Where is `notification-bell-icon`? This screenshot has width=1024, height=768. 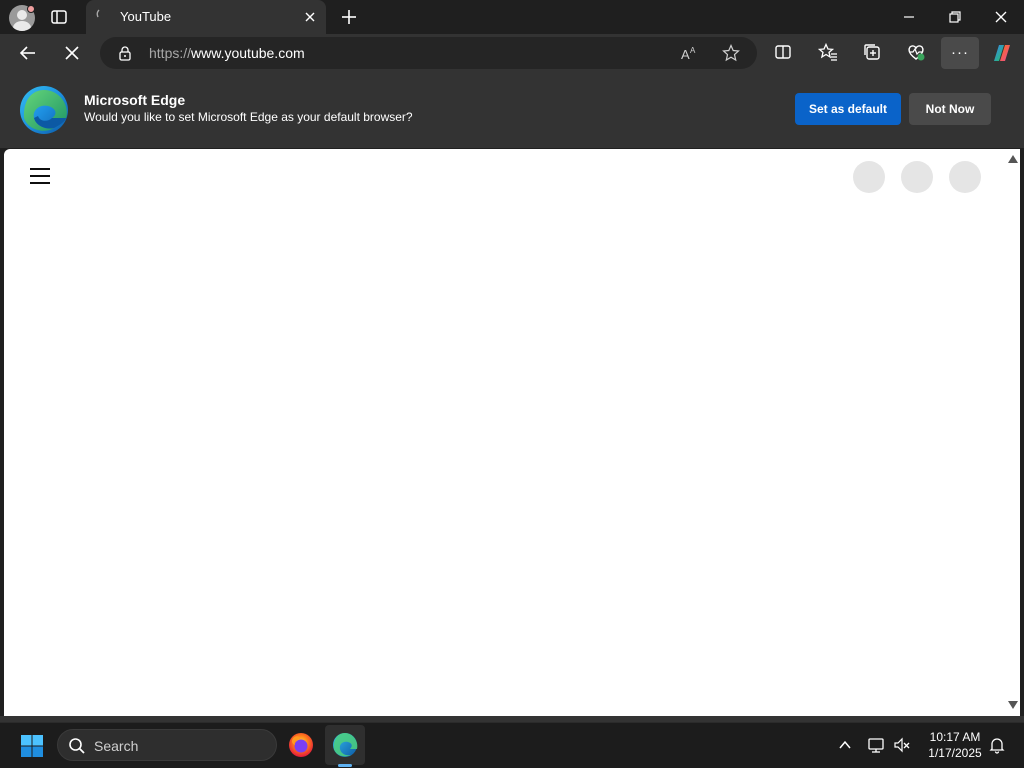
notification-bell-icon is located at coordinates (997, 745).